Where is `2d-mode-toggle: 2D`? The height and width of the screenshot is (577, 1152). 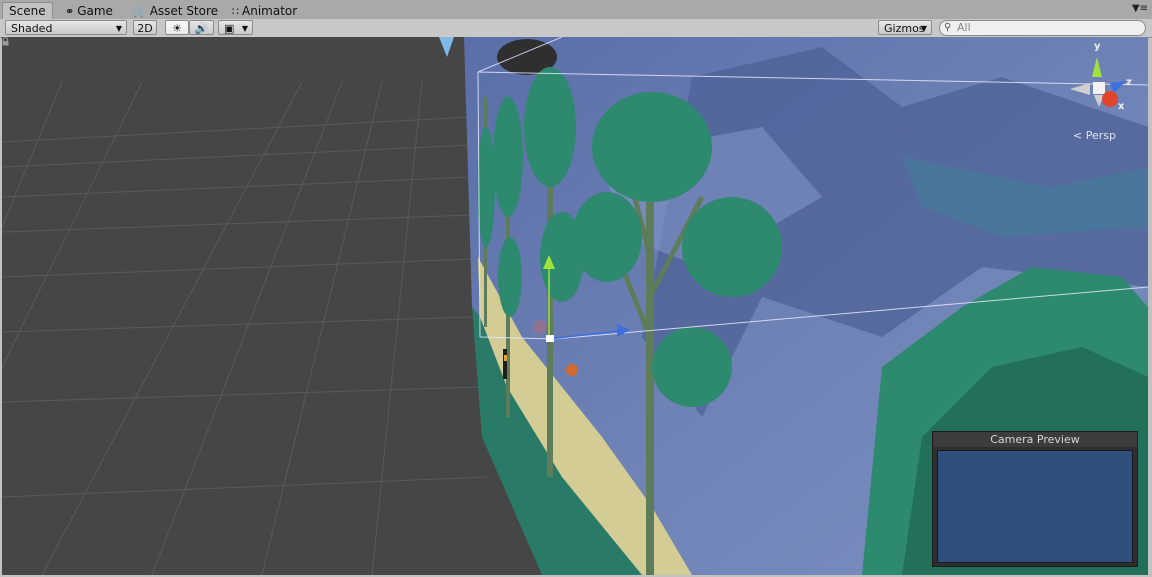 2d-mode-toggle: 2D is located at coordinates (145, 27).